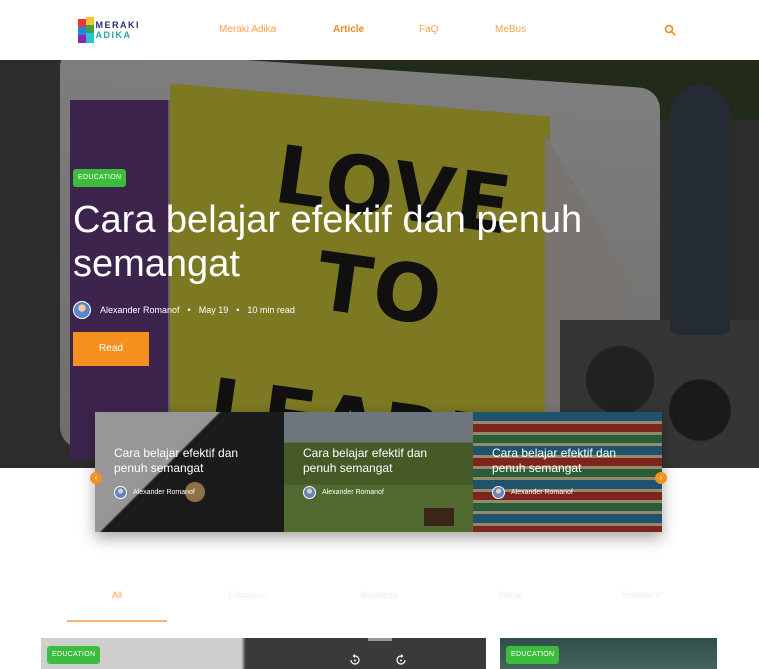 Image resolution: width=759 pixels, height=669 pixels. What do you see at coordinates (348, 29) in the screenshot?
I see `nav-link-article: Article` at bounding box center [348, 29].